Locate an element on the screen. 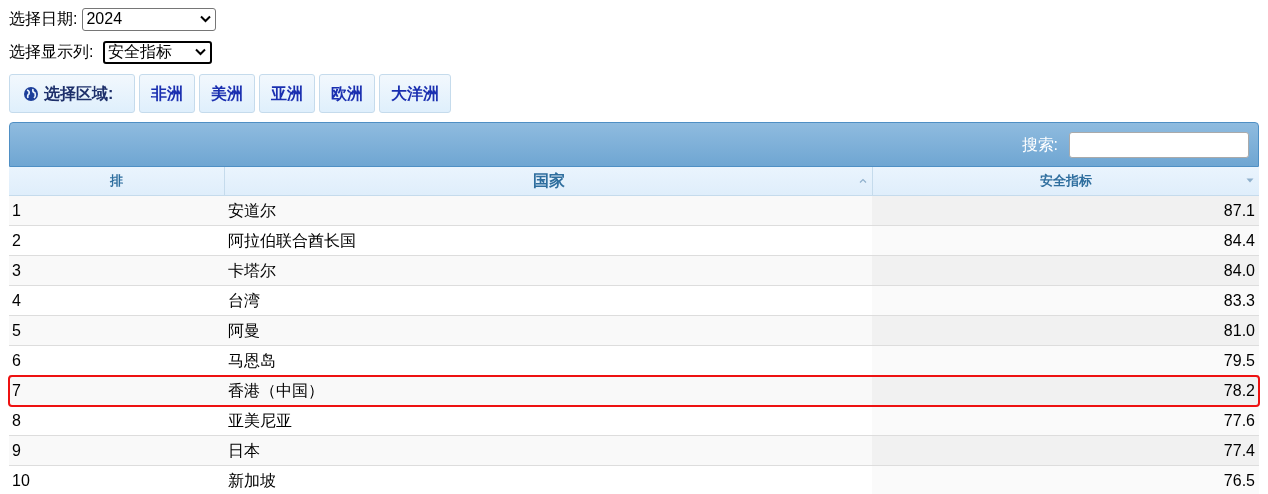 This screenshot has height=494, width=1268. value-cell: 79.5 is located at coordinates (1065, 360).